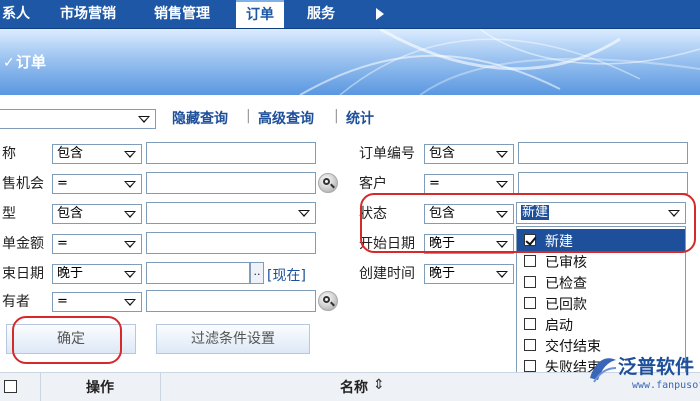  What do you see at coordinates (231, 183) in the screenshot?
I see `opportunity-input` at bounding box center [231, 183].